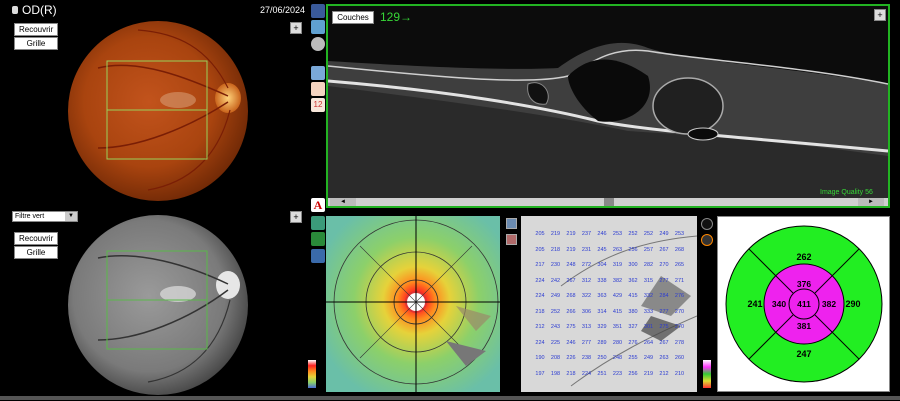 The image size is (900, 401). I want to click on etdrs-outer-bottom: 247, so click(803, 354).